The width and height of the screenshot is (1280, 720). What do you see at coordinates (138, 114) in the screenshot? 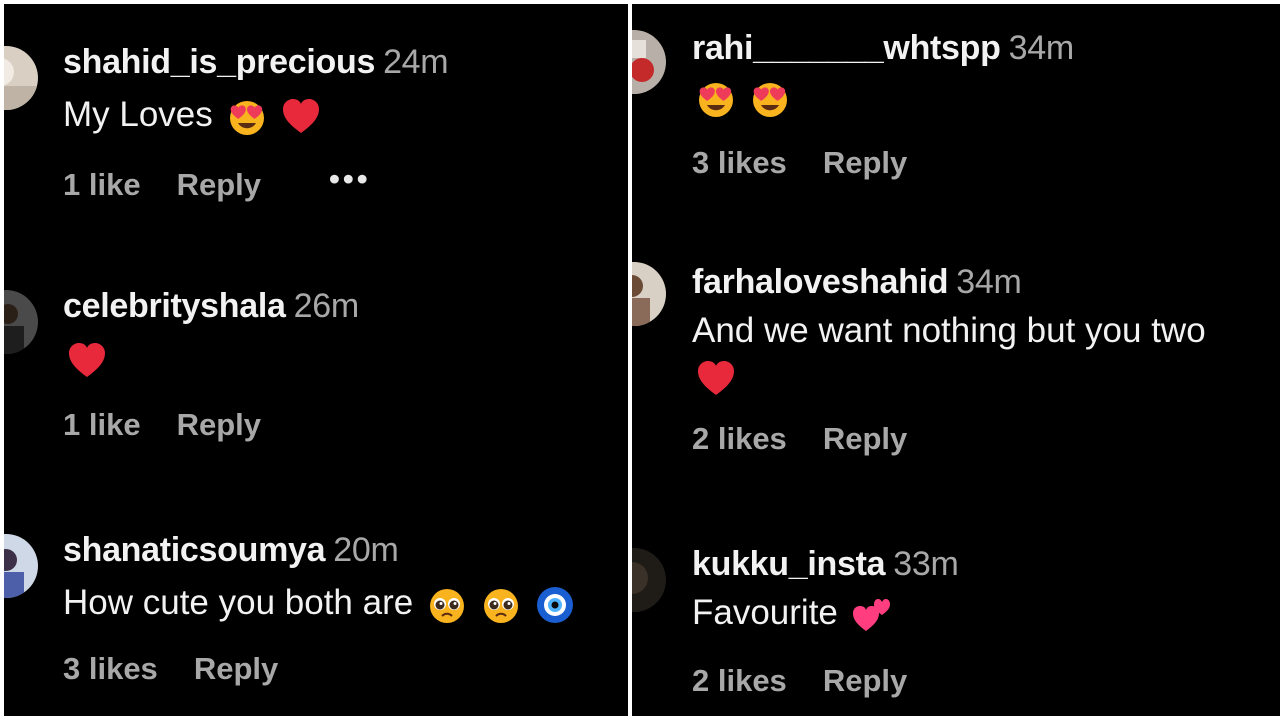
I see `comment-text: My Loves` at bounding box center [138, 114].